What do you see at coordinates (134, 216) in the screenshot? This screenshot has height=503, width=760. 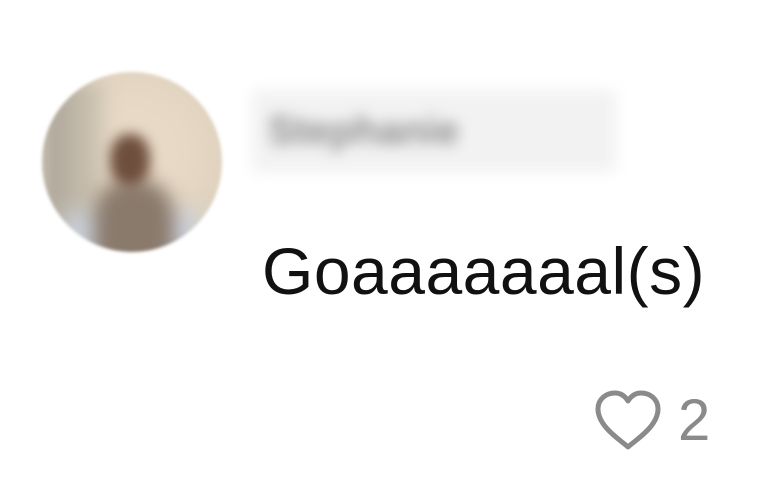 I see `avatar-figure-body` at bounding box center [134, 216].